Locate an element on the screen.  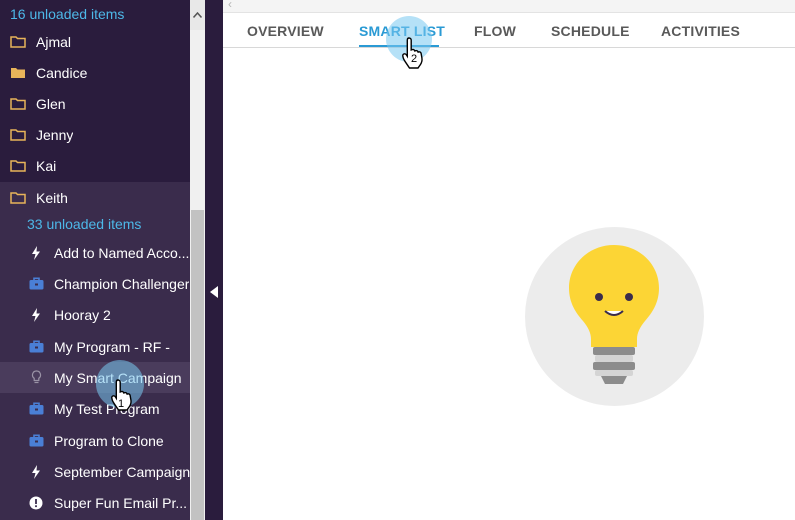
cursor-step-number: 2 is located at coordinates (414, 59).